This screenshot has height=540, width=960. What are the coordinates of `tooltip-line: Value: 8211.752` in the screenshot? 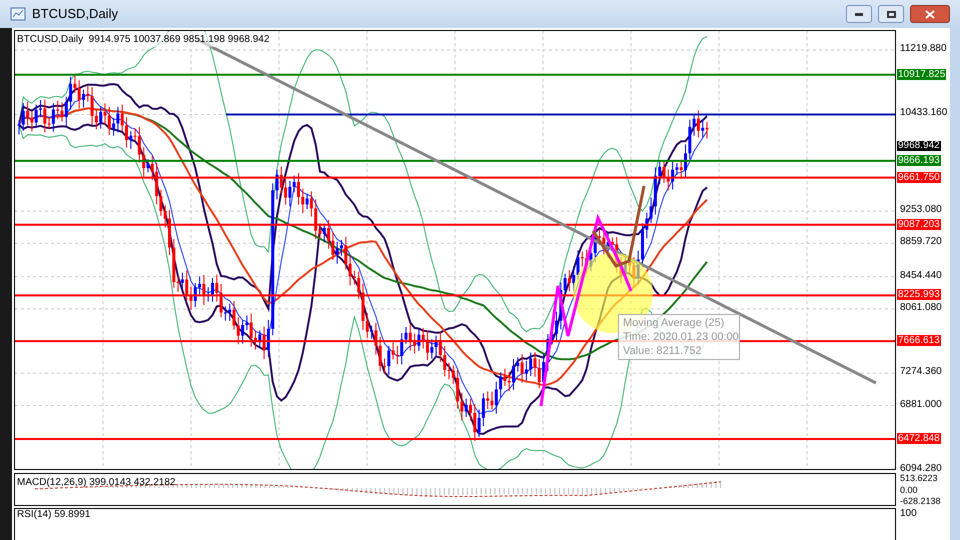 It's located at (662, 351).